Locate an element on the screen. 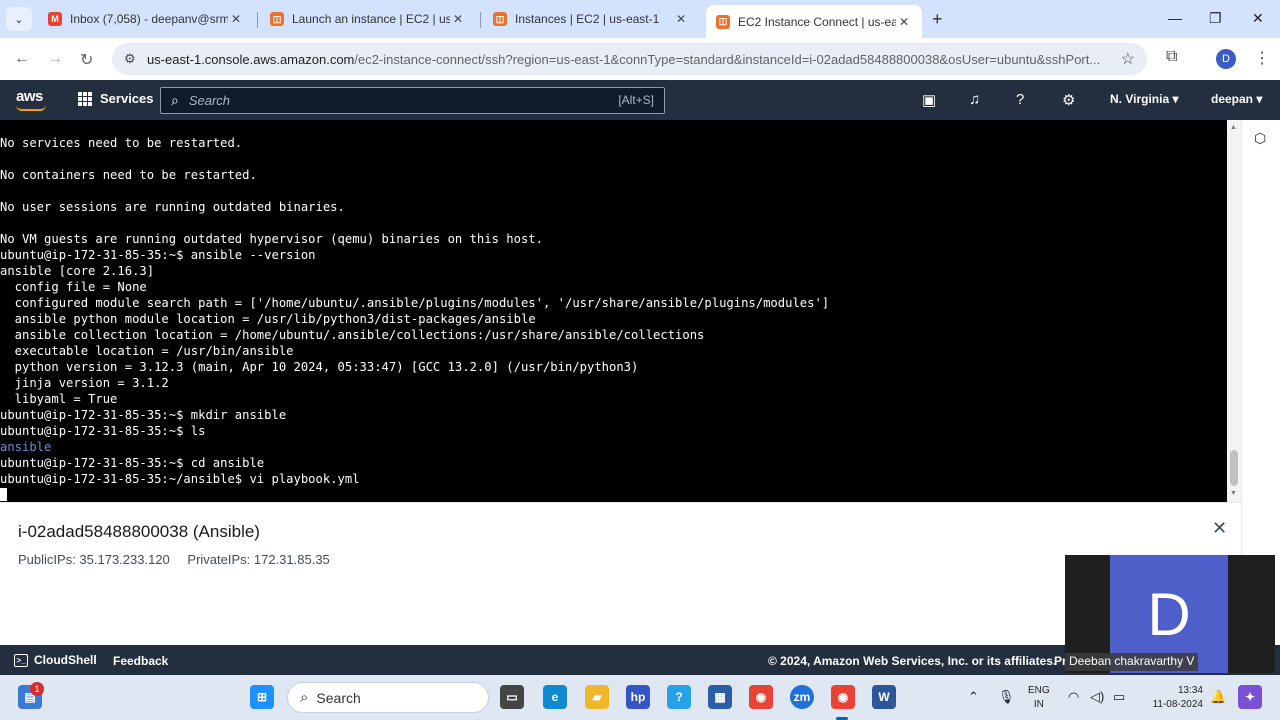  browser-menu-icon: ⋮ is located at coordinates (1262, 58).